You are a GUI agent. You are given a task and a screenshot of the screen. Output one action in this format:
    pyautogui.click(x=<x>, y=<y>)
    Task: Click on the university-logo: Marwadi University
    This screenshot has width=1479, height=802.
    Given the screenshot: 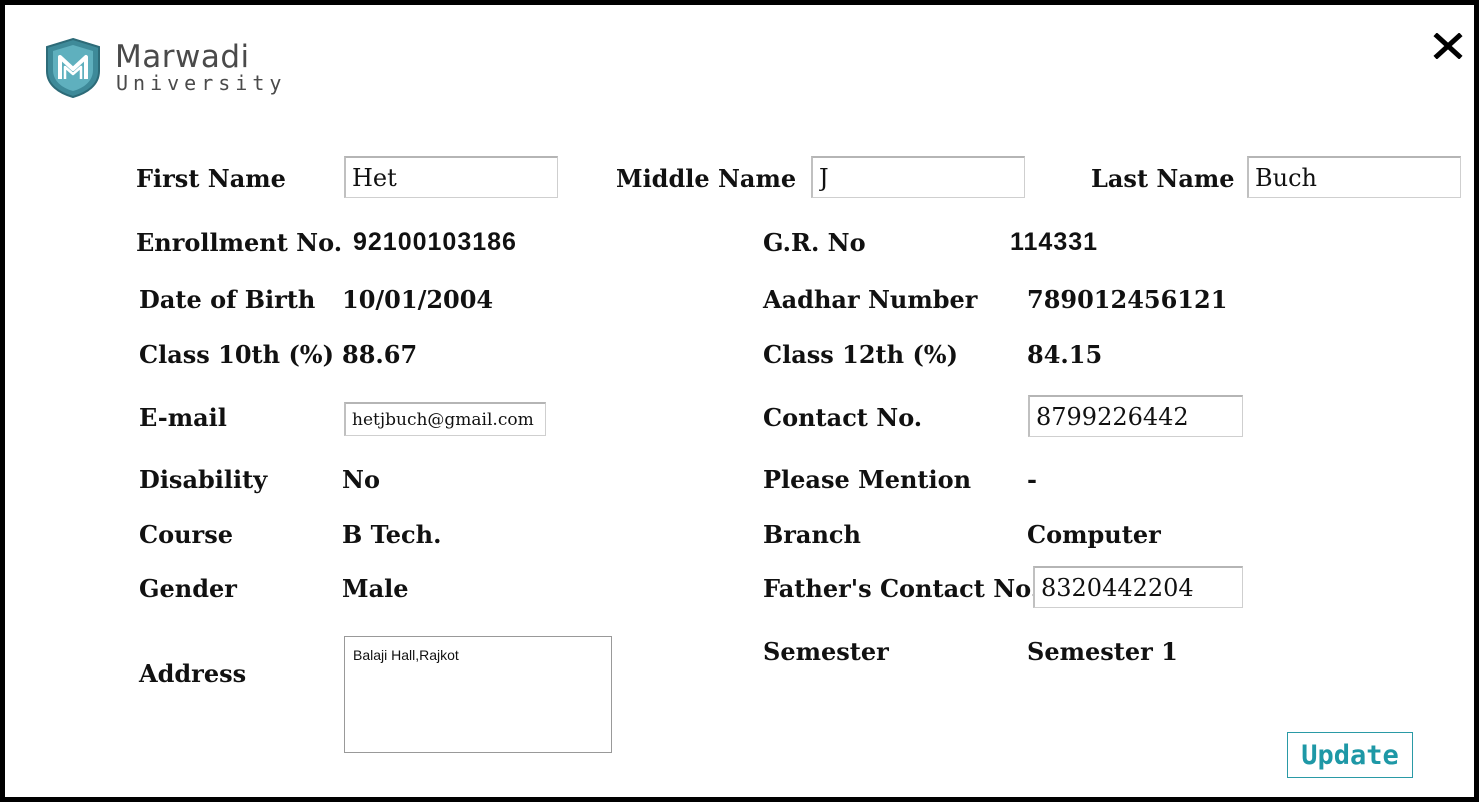 What is the action you would take?
    pyautogui.click(x=173, y=69)
    